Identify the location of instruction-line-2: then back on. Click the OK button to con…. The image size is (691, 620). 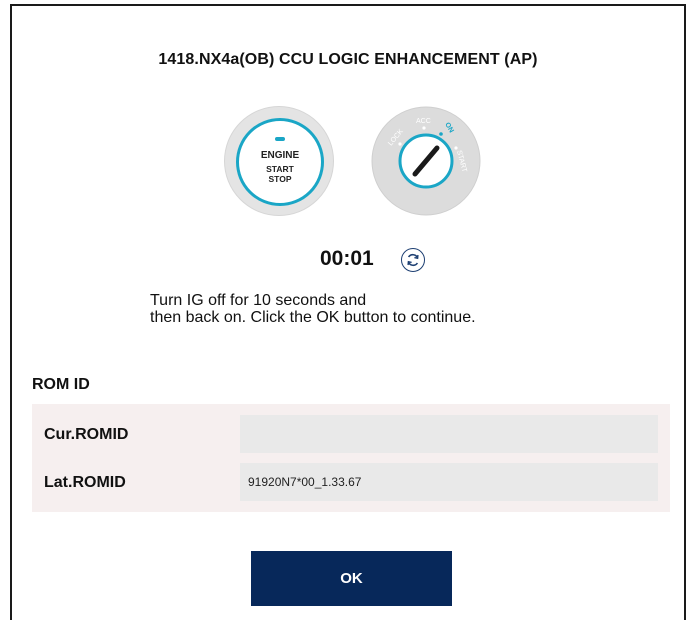
(313, 317).